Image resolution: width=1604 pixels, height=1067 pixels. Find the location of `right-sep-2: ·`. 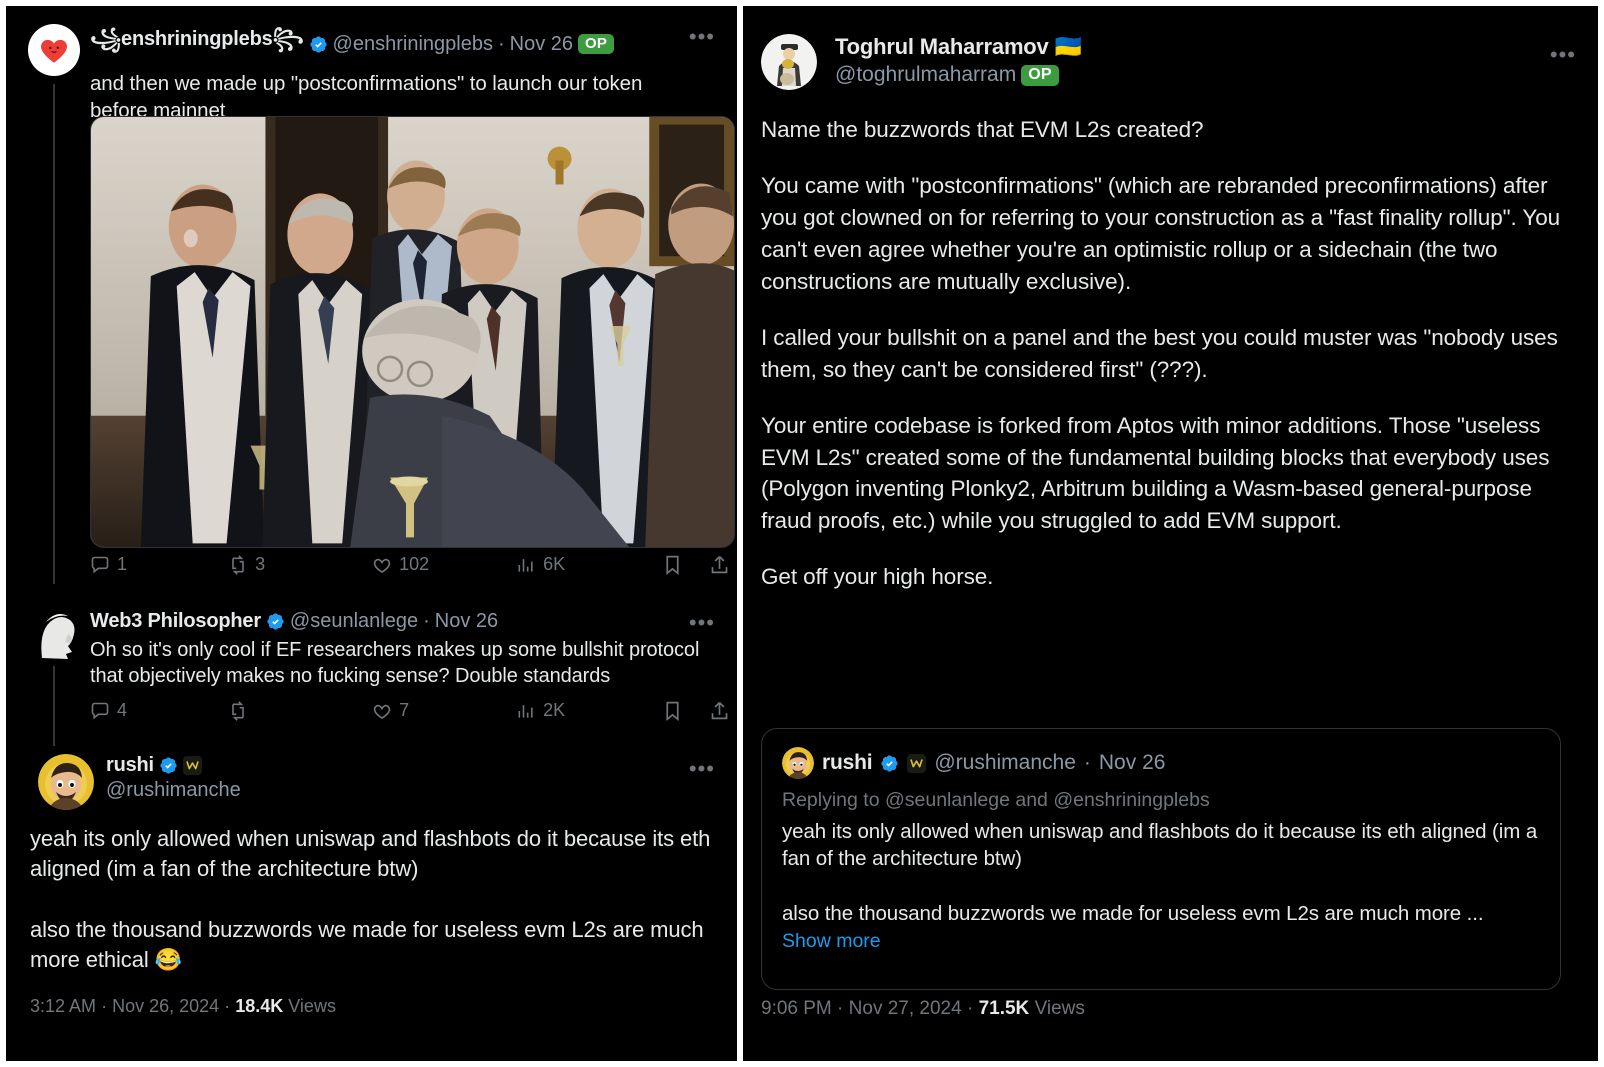

right-sep-2: · is located at coordinates (970, 1008).